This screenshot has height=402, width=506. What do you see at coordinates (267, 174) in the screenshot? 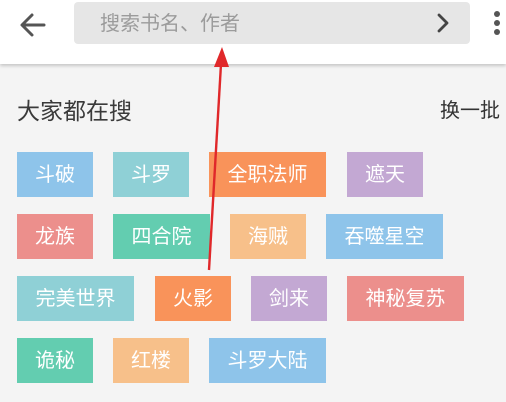
I see `tag-button: 全职法师` at bounding box center [267, 174].